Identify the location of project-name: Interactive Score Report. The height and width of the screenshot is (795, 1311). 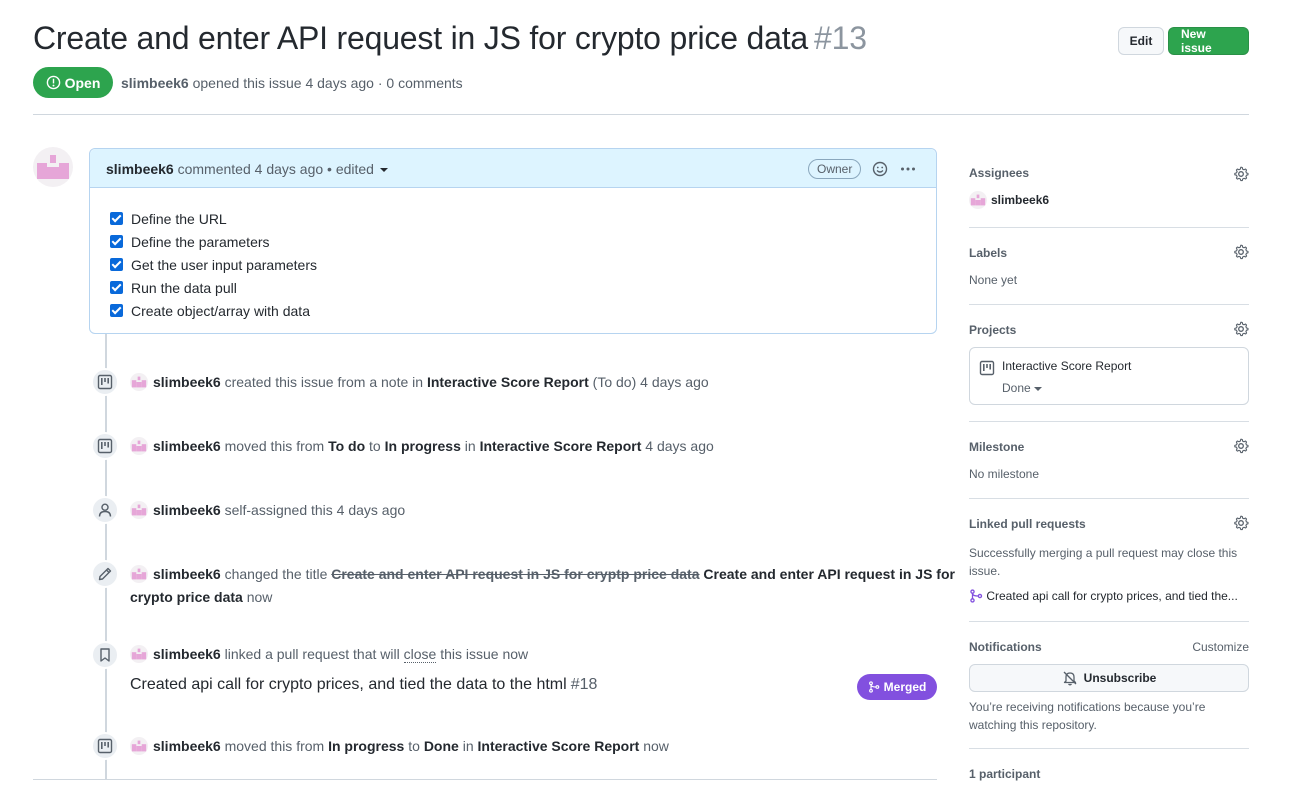
(1066, 366).